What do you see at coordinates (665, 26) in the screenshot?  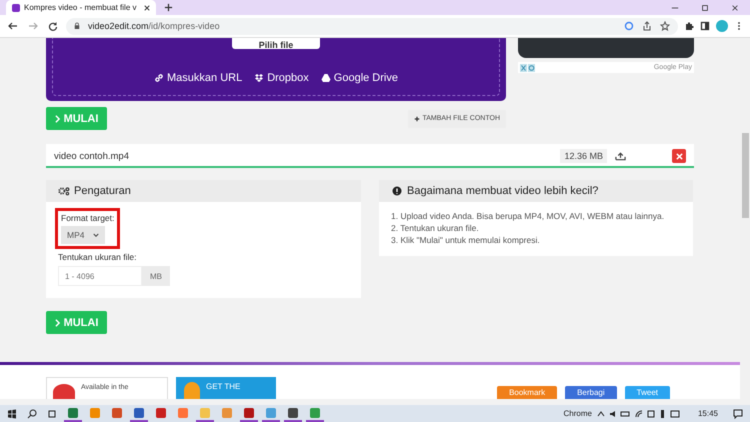 I see `star-icon` at bounding box center [665, 26].